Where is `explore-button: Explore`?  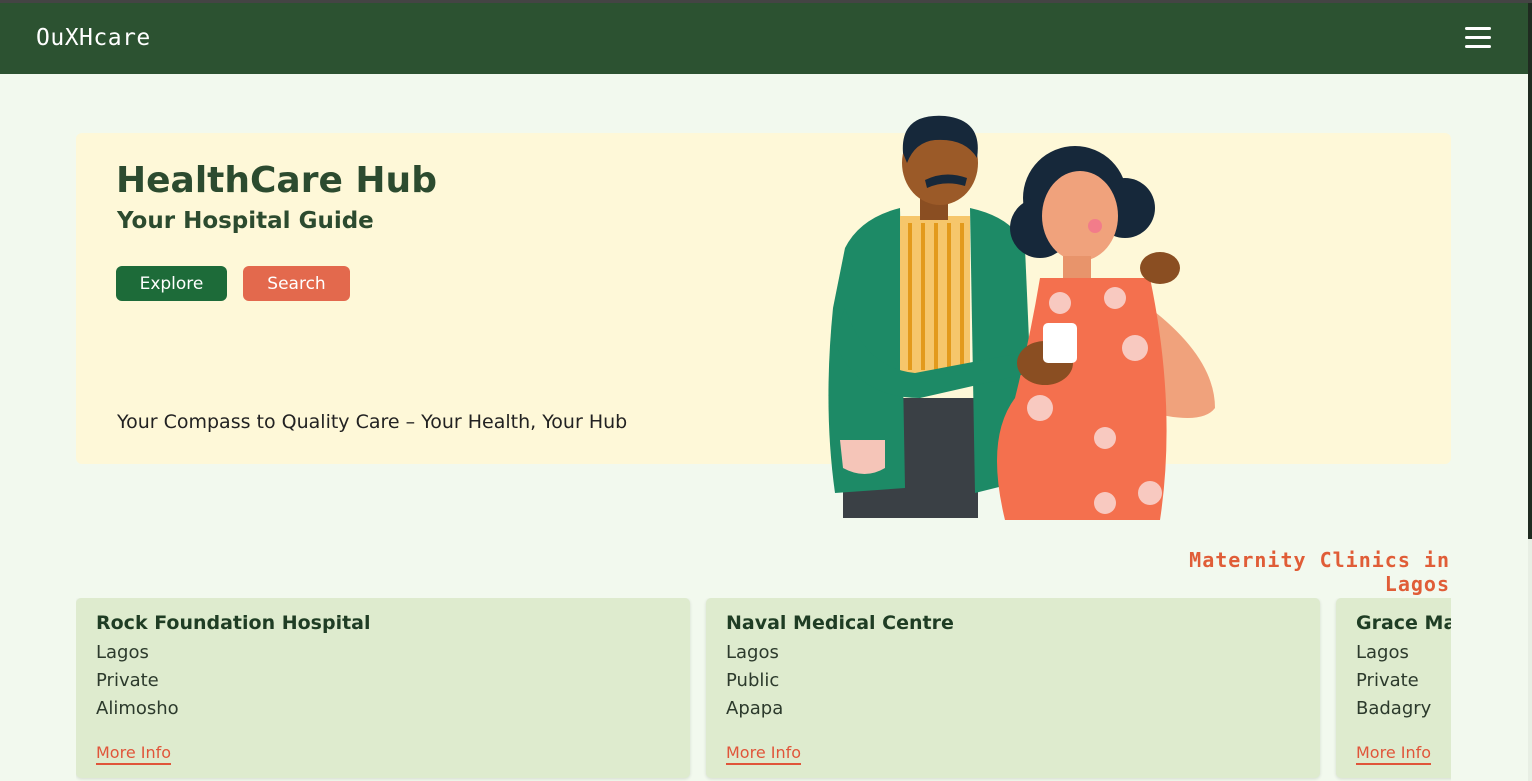 explore-button: Explore is located at coordinates (171, 283).